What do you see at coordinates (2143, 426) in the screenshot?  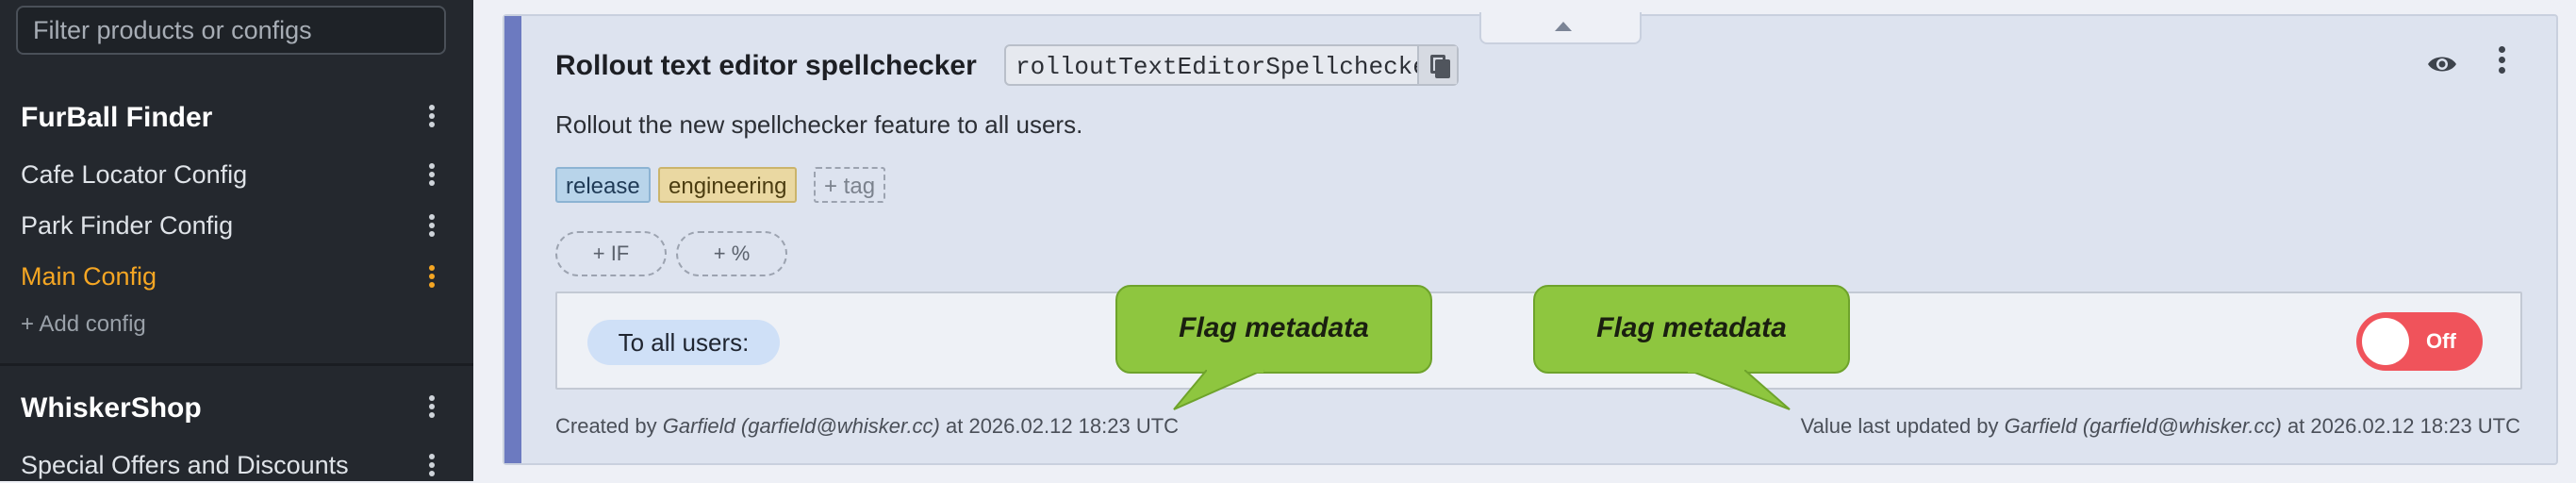 I see `updated-by: Garfield (garfield@whisker.cc)` at bounding box center [2143, 426].